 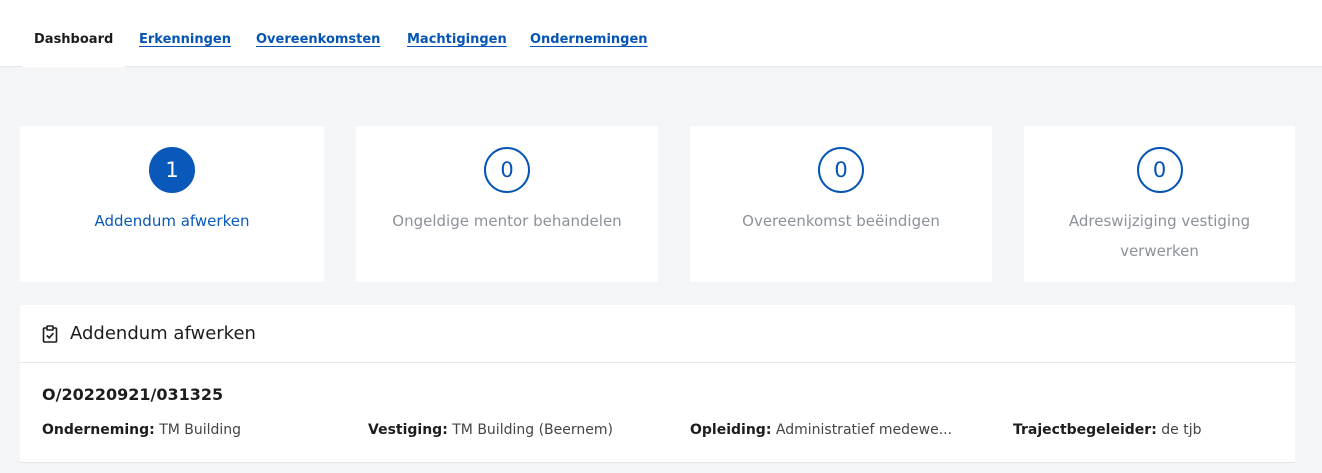 What do you see at coordinates (841, 204) in the screenshot?
I see `task-card-overeenkomst-beeindigen: 0 Overeenkomst beëindigen` at bounding box center [841, 204].